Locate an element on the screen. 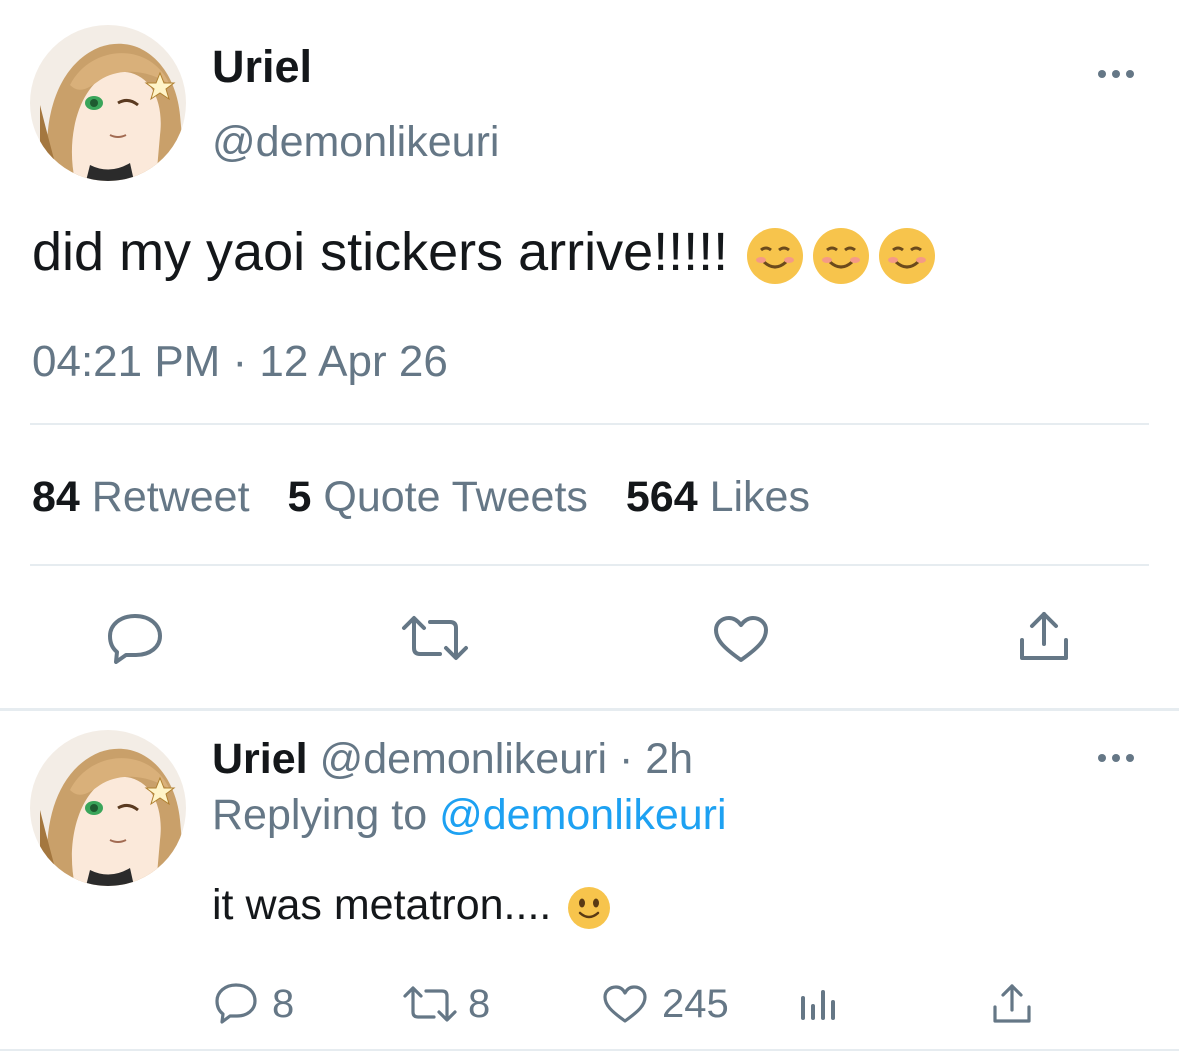  reply-count: 8 is located at coordinates (283, 1004).